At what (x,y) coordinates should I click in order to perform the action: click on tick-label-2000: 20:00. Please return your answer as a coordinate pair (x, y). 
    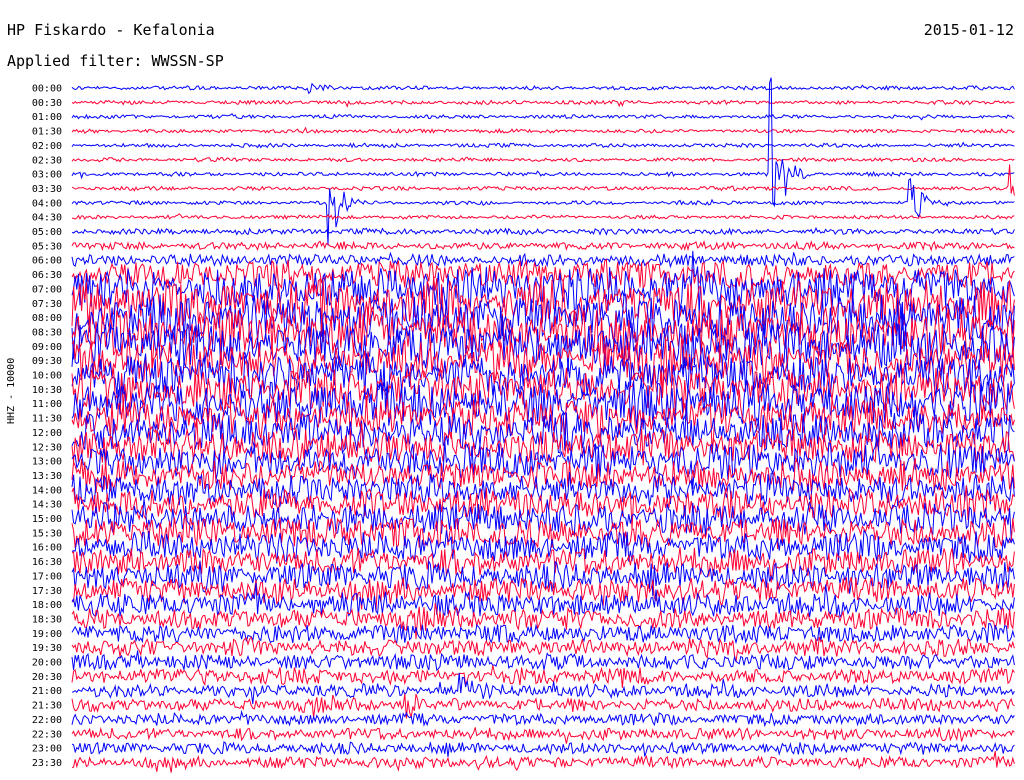
    Looking at the image, I should click on (47, 663).